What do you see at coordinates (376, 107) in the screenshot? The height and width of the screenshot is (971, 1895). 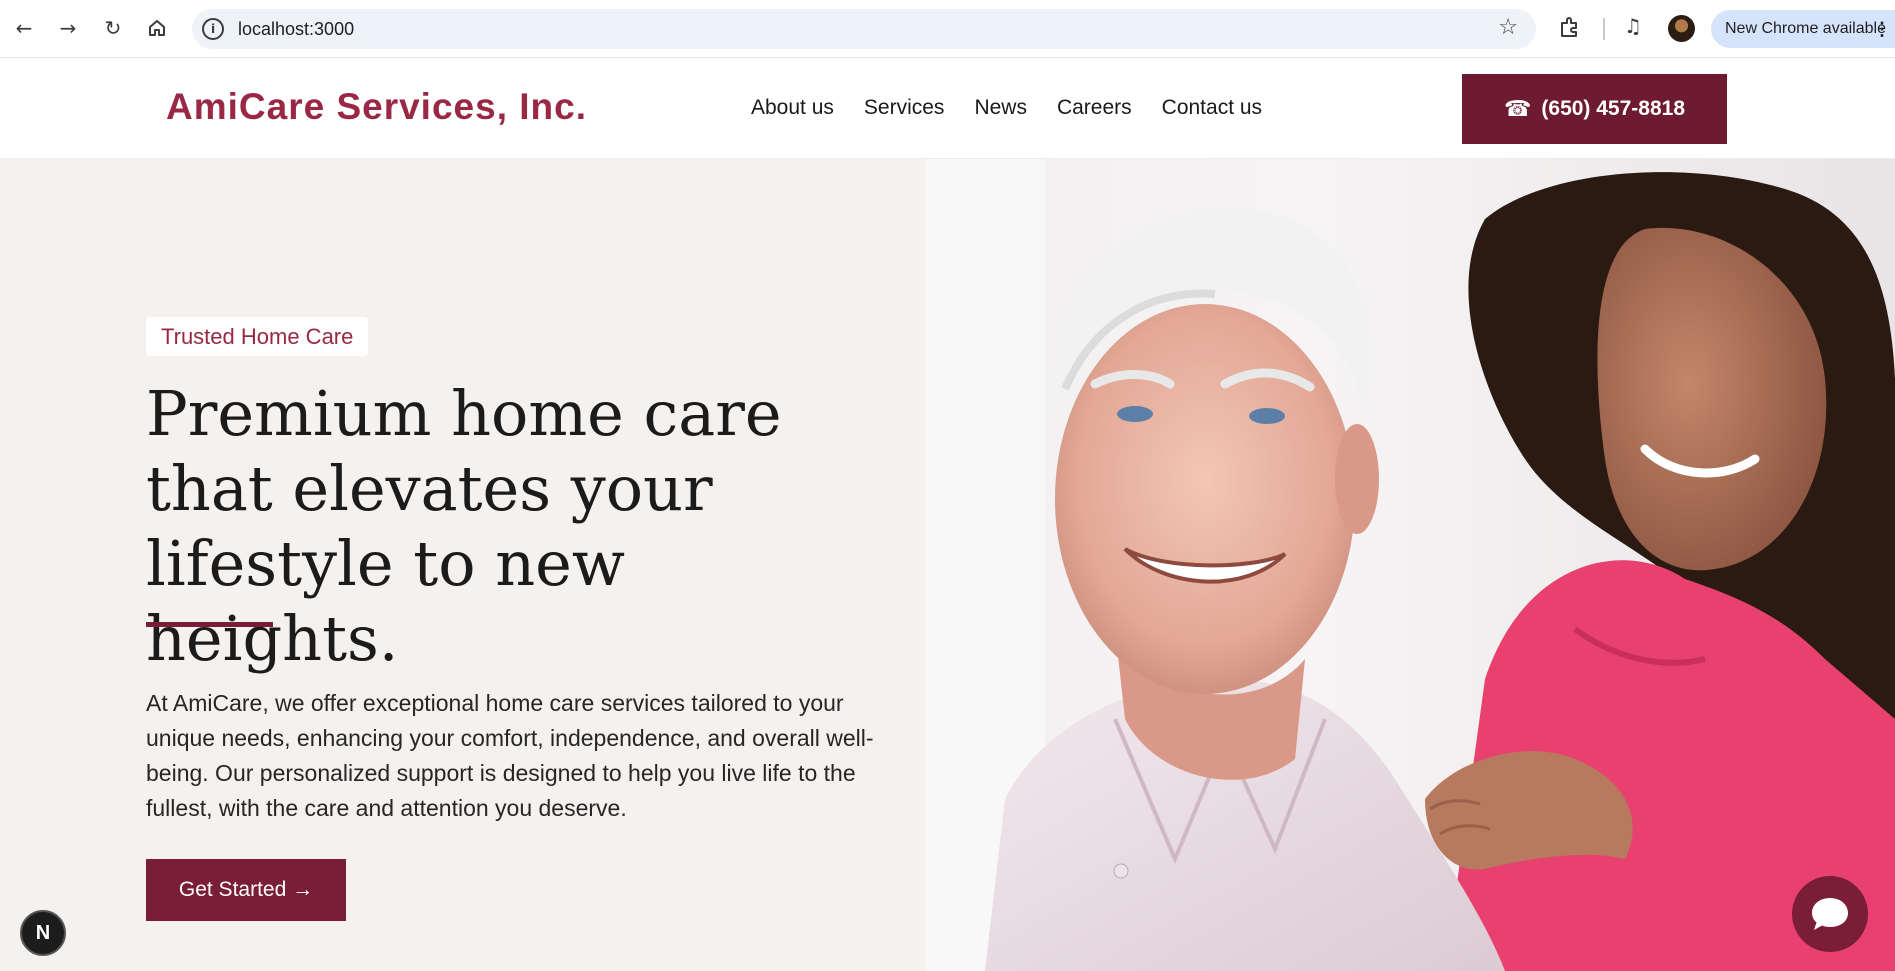 I see `site-logo: AmiCare Services, Inc.` at bounding box center [376, 107].